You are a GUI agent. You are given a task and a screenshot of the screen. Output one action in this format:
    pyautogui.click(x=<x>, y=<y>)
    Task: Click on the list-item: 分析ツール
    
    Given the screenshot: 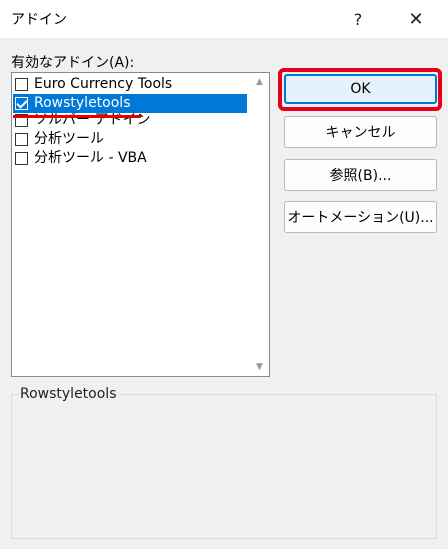 What is the action you would take?
    pyautogui.click(x=130, y=139)
    